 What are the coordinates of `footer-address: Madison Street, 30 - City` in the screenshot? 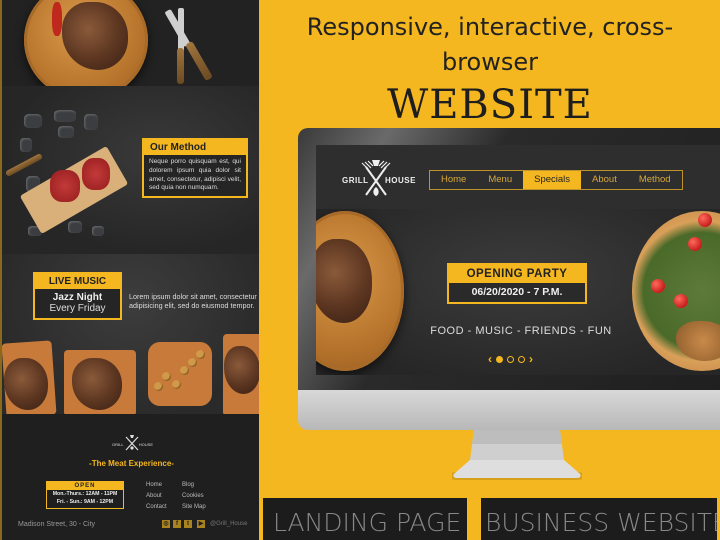 It's located at (57, 524).